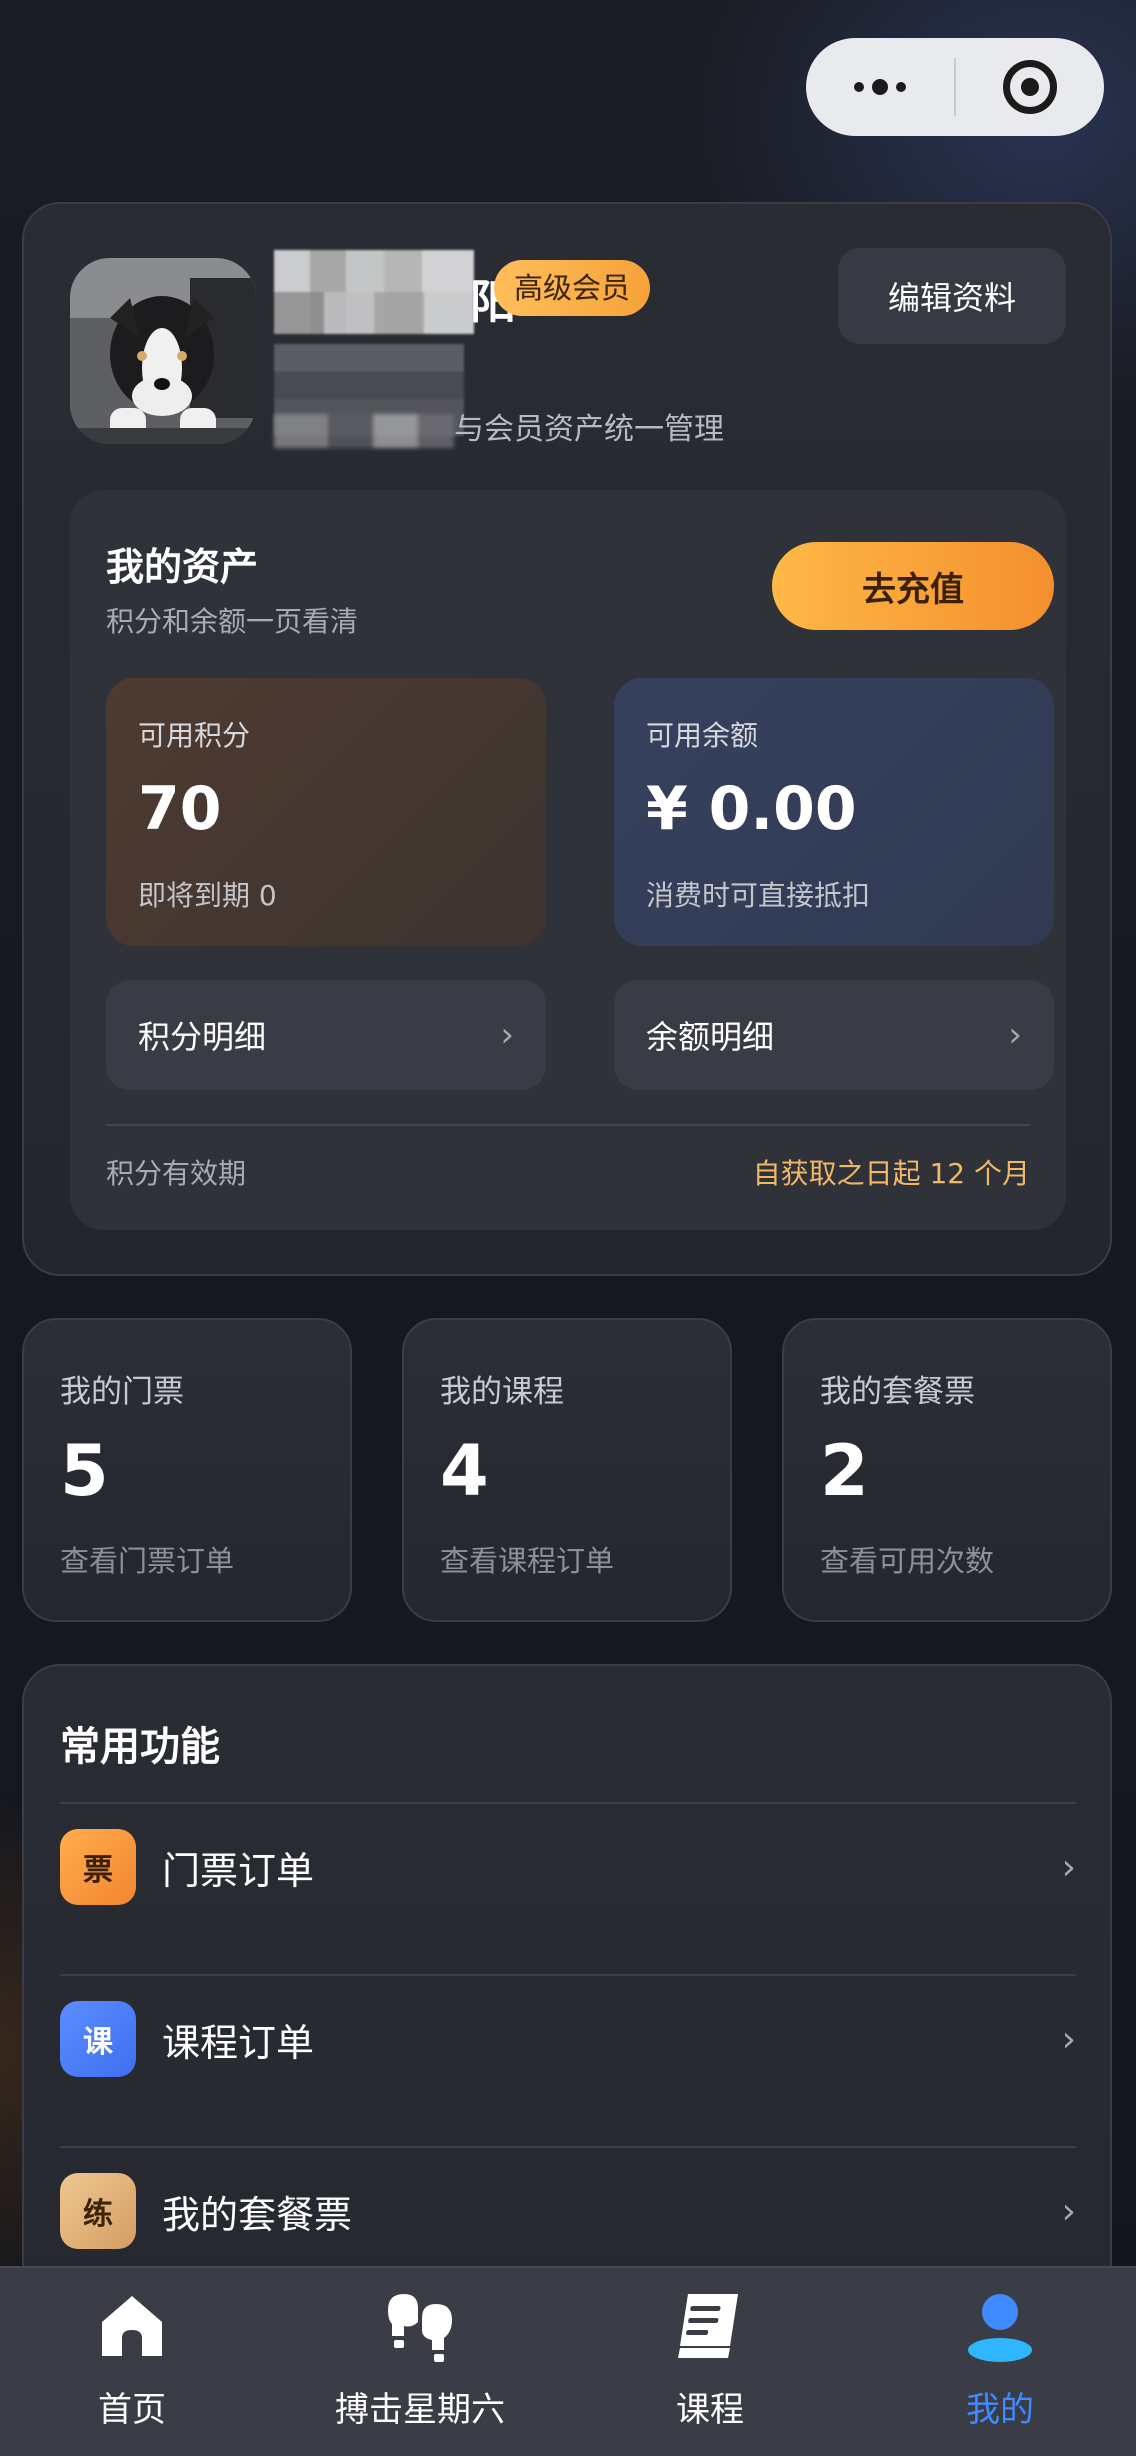  Describe the element at coordinates (834, 1035) in the screenshot. I see `balance-detail-button: 余额明细 ›` at that location.